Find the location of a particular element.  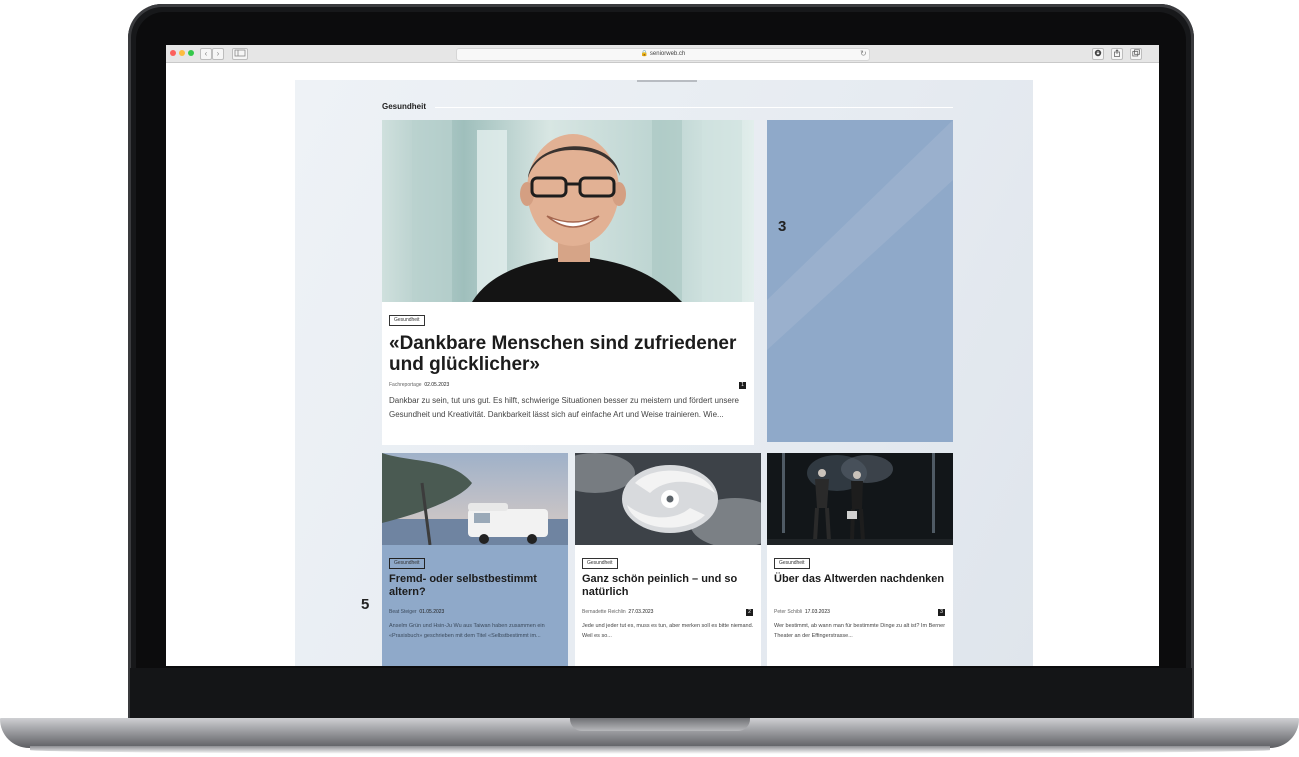

comment-count-badge: 3 is located at coordinates (941, 612).